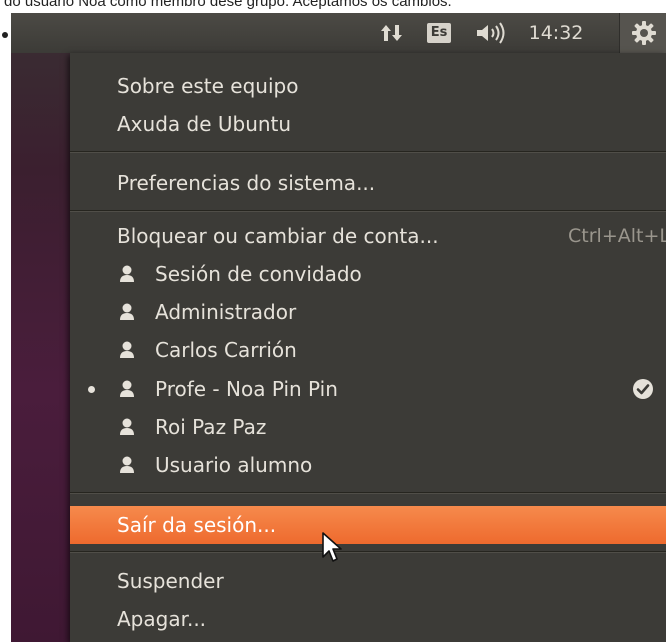  I want to click on menu-item-user-carlos: Carlos Carrión, so click(368, 350).